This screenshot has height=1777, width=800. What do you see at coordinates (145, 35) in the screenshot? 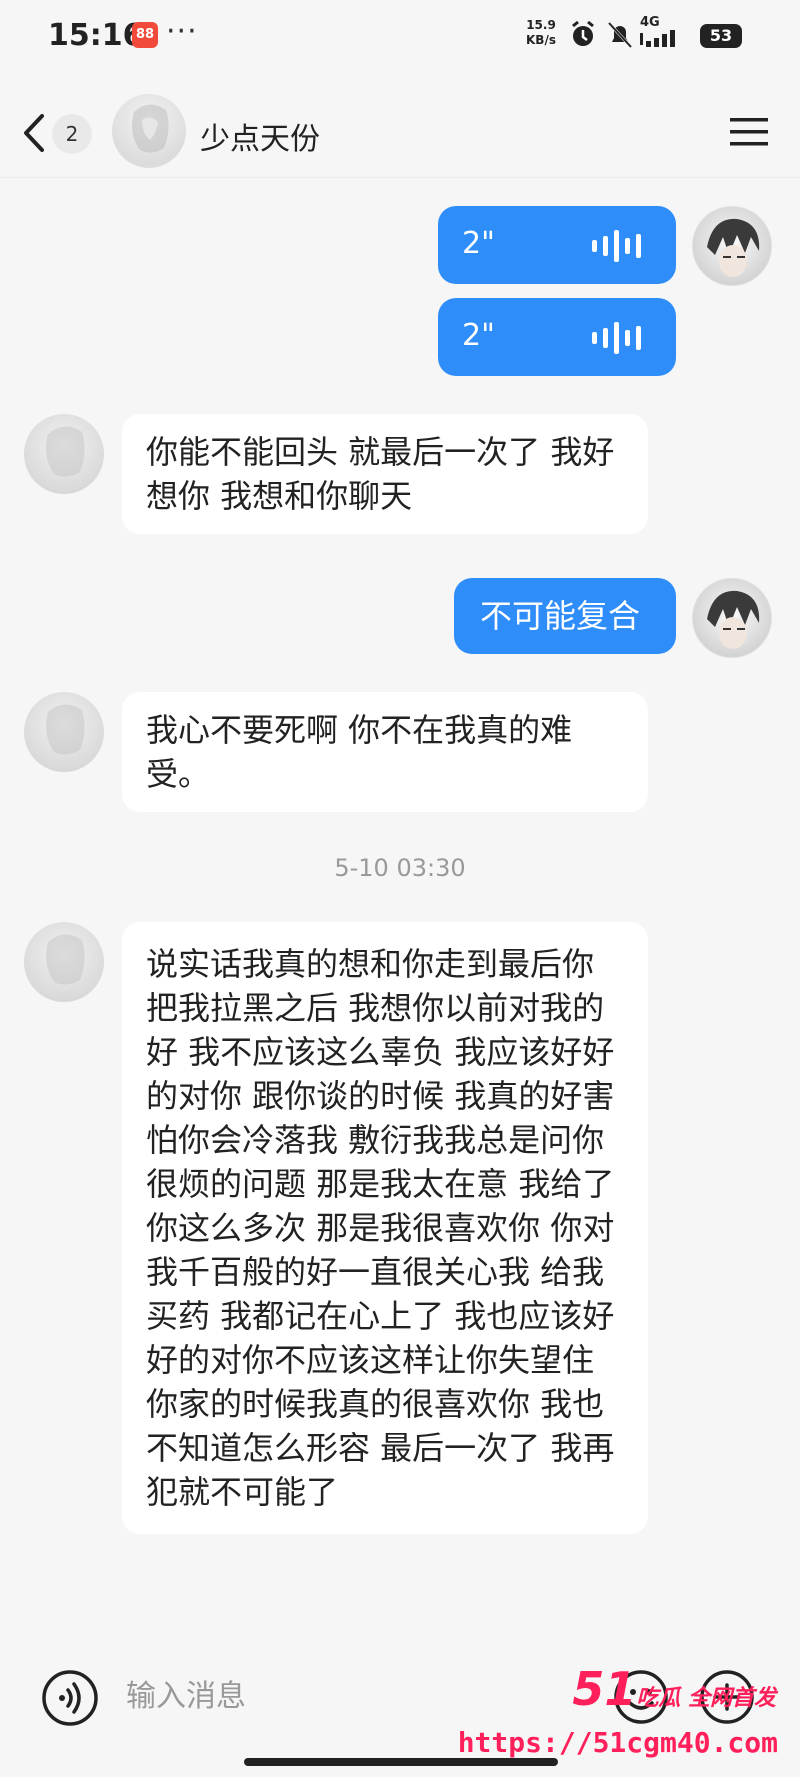
I see `app-notification-icon: 88` at bounding box center [145, 35].